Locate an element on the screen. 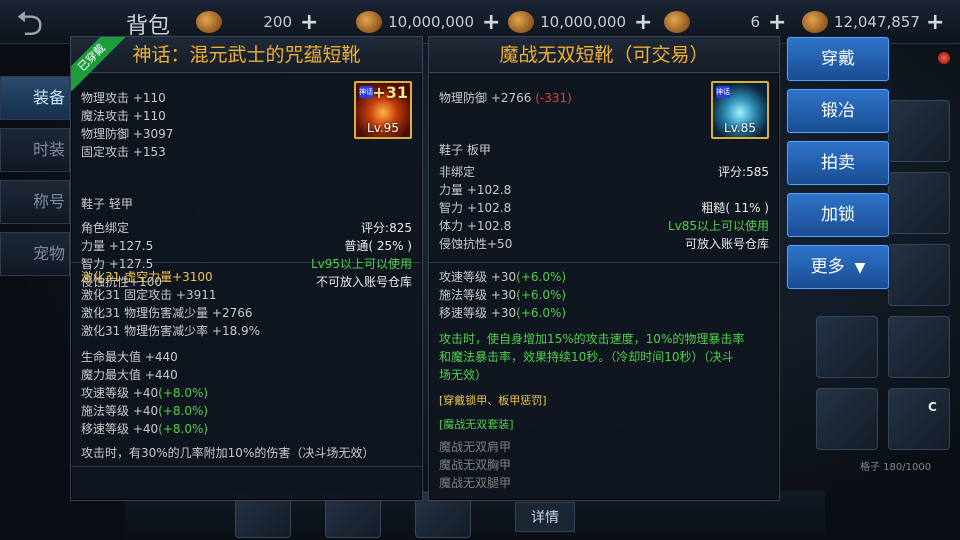 This screenshot has width=960, height=540. stat-line: 体力 +102.8 is located at coordinates (475, 226).